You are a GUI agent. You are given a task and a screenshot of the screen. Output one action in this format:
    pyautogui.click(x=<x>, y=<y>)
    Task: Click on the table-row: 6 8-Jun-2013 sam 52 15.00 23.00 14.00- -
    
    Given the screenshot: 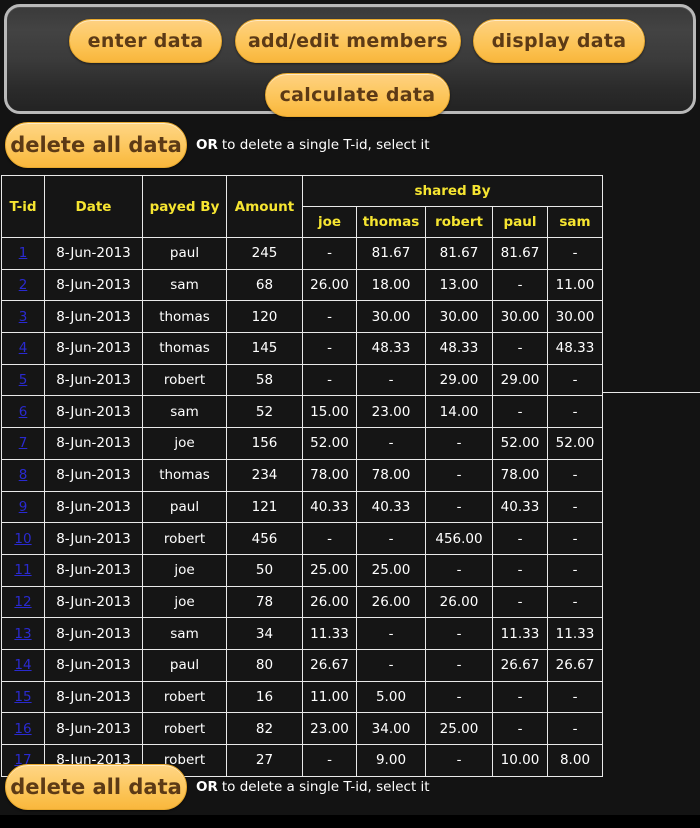 What is the action you would take?
    pyautogui.click(x=302, y=412)
    